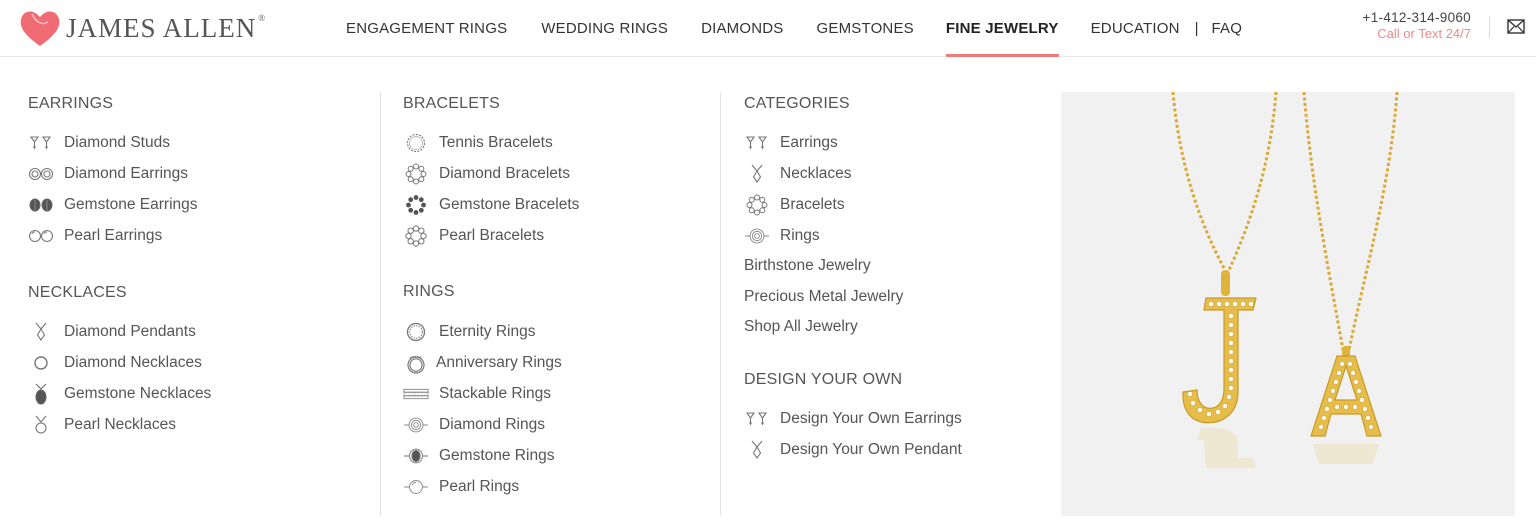  I want to click on section-title-rings: RINGS, so click(429, 291).